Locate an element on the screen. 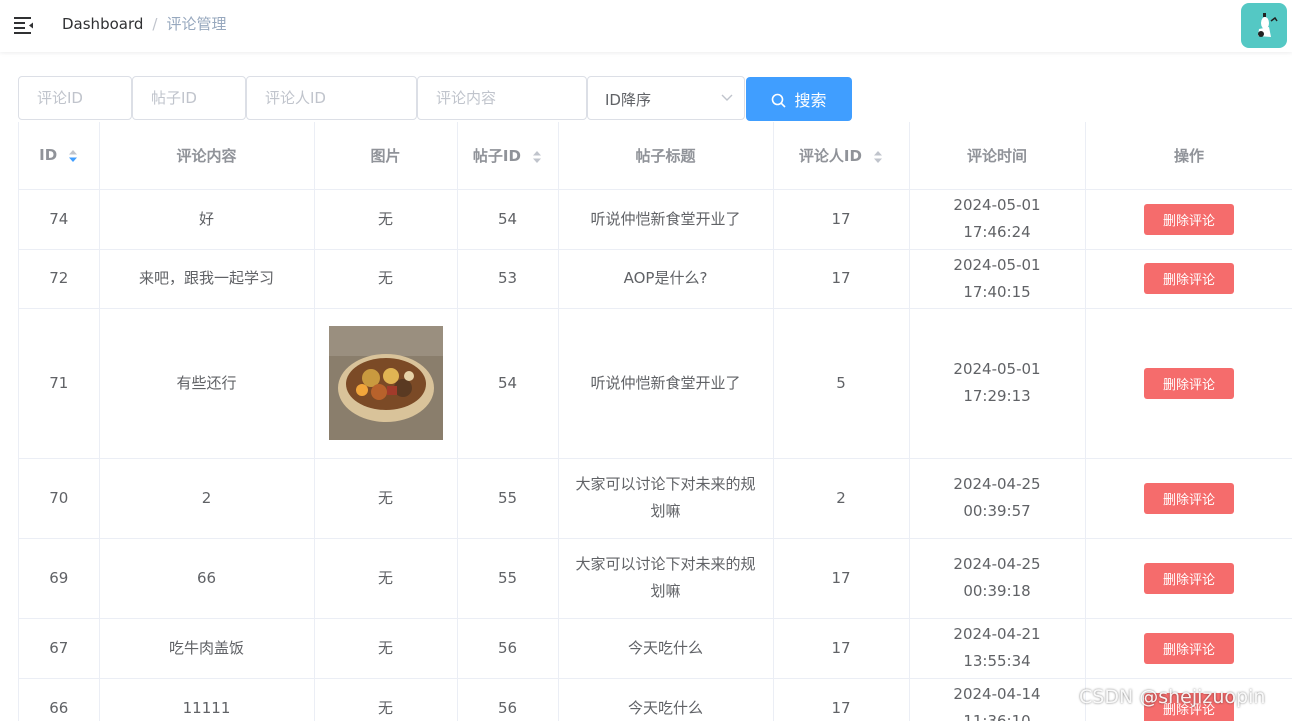  sort-order-value: ID降序 is located at coordinates (628, 100).